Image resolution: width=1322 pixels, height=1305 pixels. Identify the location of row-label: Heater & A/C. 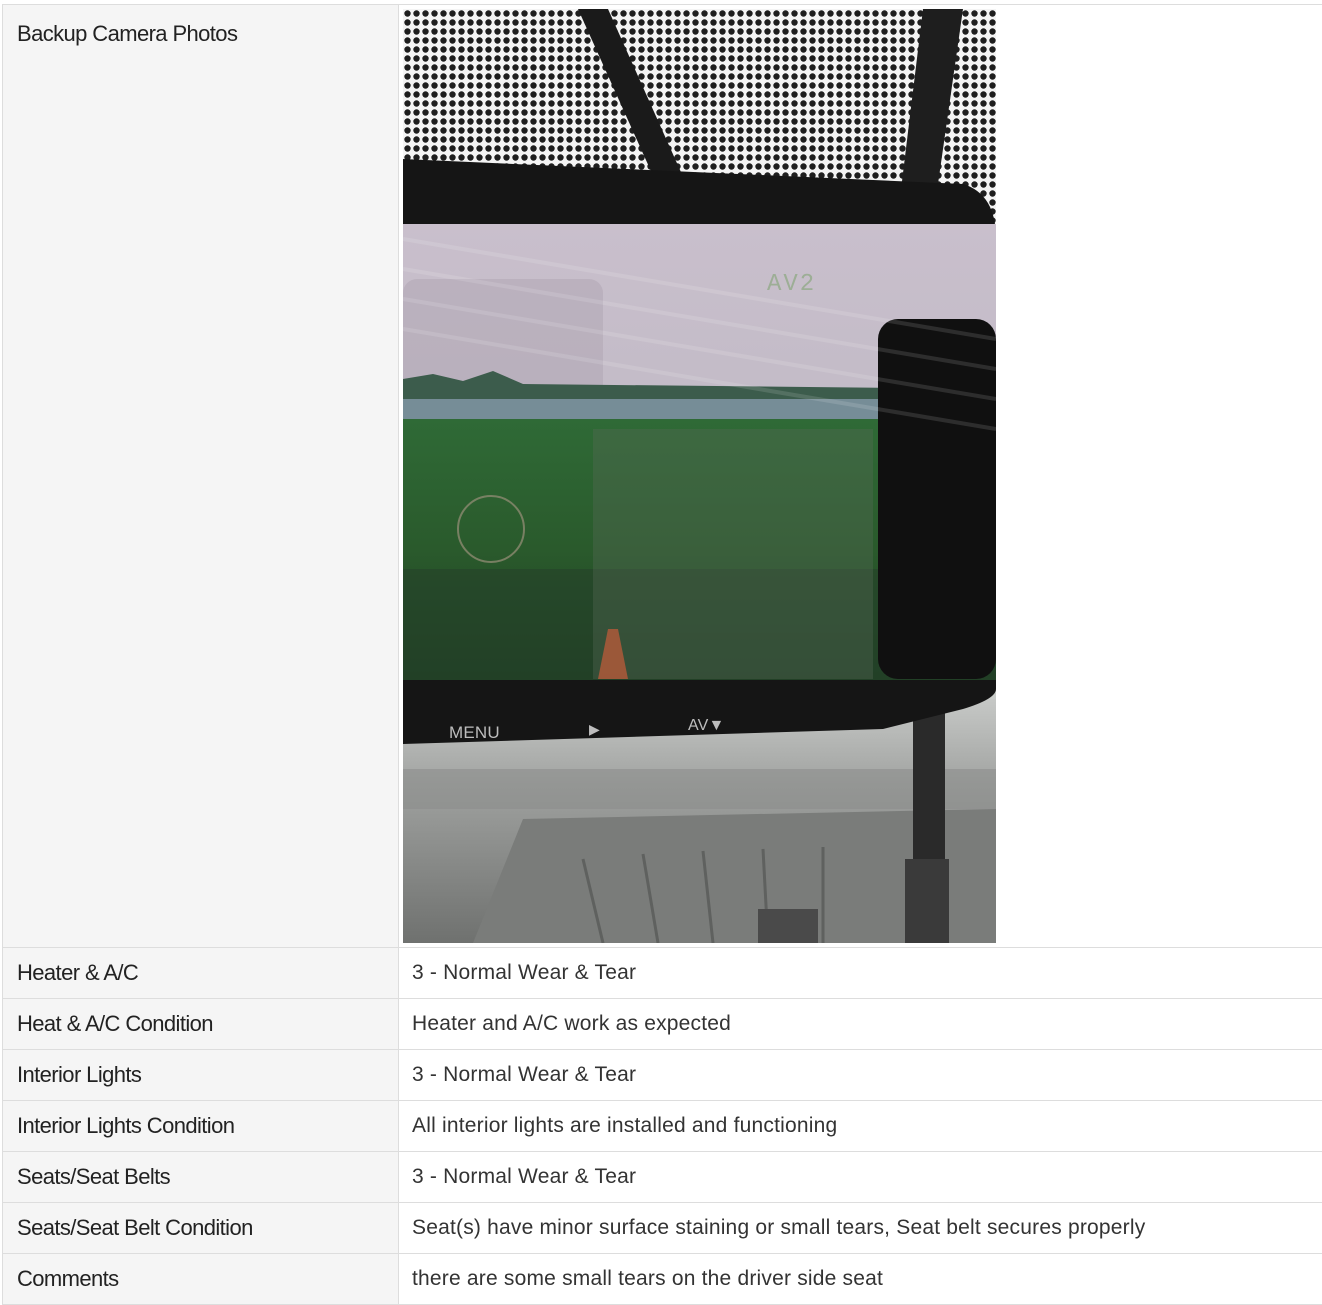
(201, 973).